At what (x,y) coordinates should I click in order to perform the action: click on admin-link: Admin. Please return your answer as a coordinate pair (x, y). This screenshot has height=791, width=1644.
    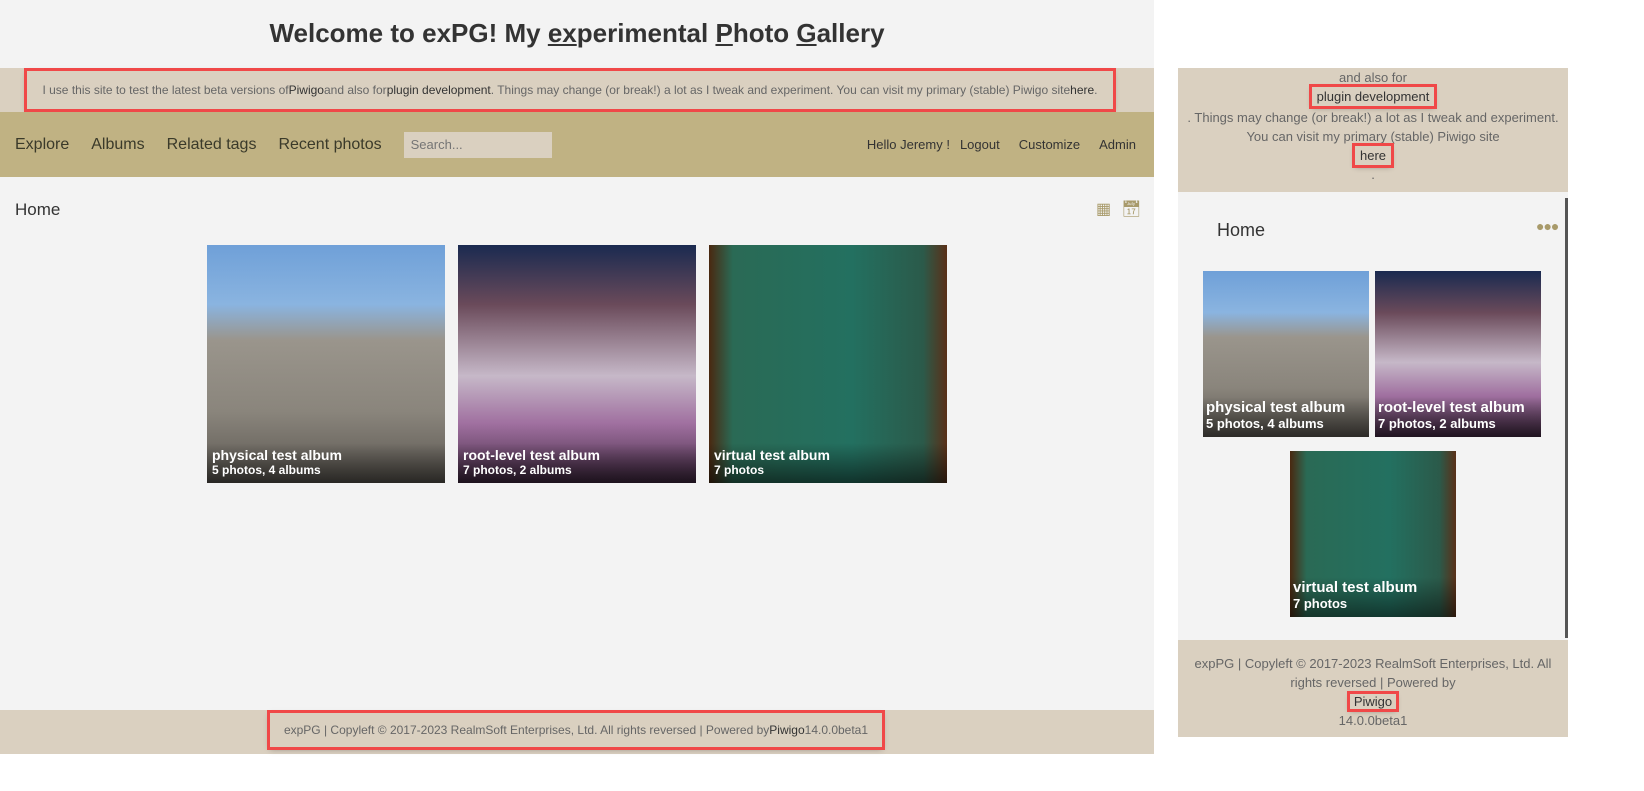
    Looking at the image, I should click on (1117, 144).